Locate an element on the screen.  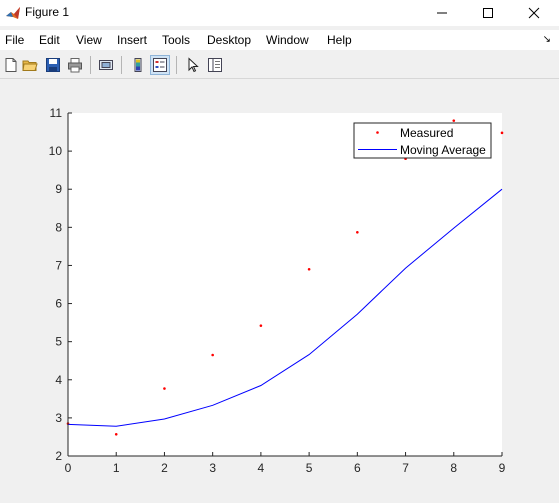
new-figure-button is located at coordinates (11, 65).